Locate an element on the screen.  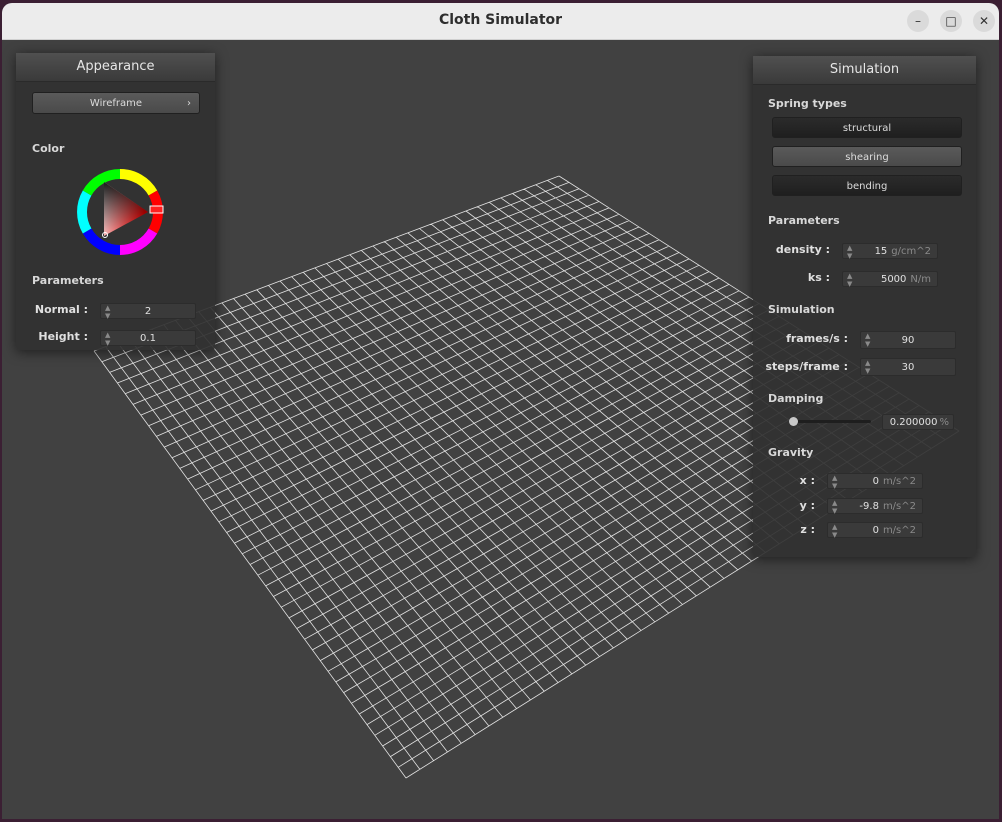
gravity-y-unit: m/s^2 is located at coordinates (899, 506).